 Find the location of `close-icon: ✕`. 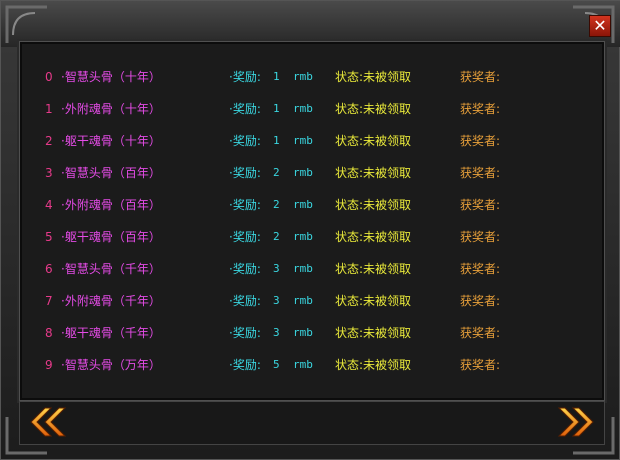

close-icon: ✕ is located at coordinates (600, 26).